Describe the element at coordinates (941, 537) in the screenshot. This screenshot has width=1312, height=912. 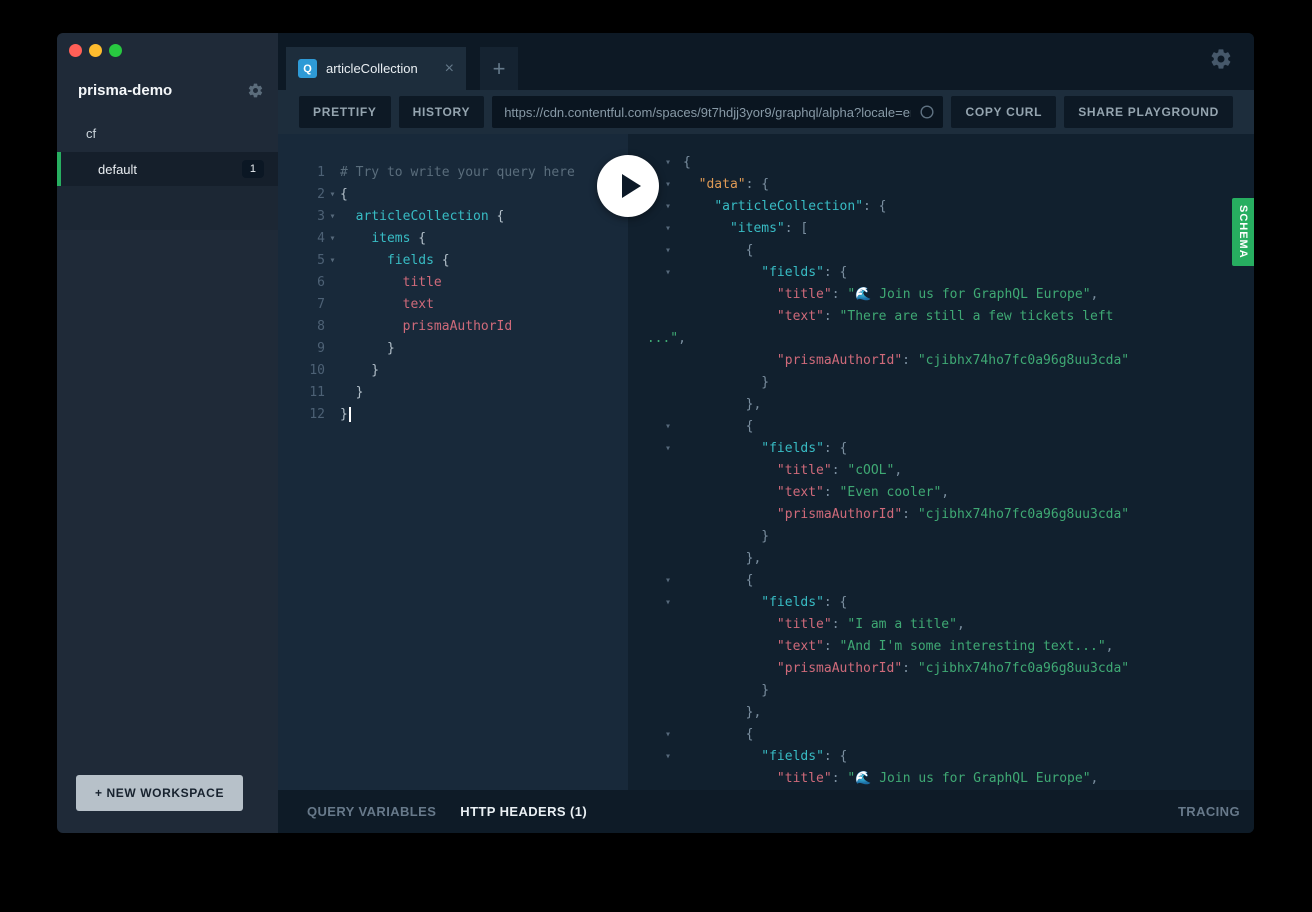
I see `result-code-line: }` at that location.